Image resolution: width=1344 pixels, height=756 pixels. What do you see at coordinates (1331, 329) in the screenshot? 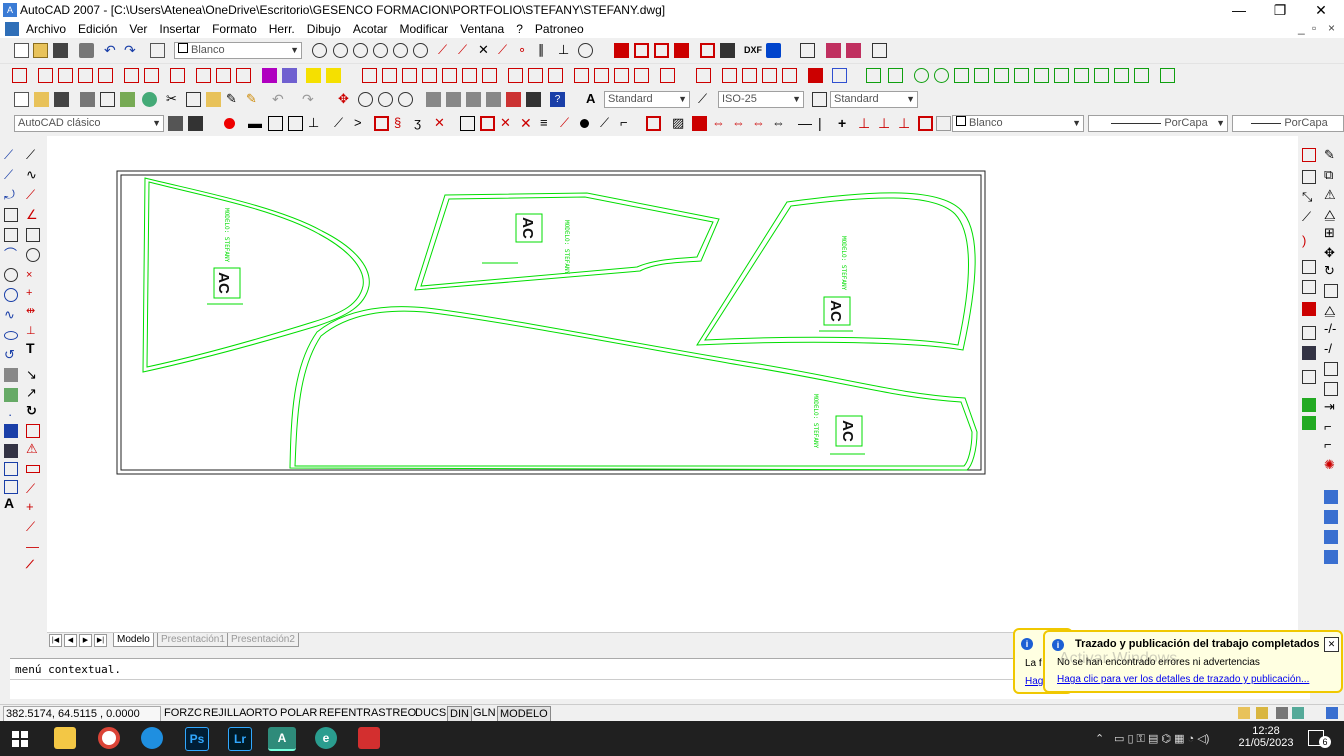
I see `modify-tool-10-icon: -/-` at bounding box center [1331, 329].